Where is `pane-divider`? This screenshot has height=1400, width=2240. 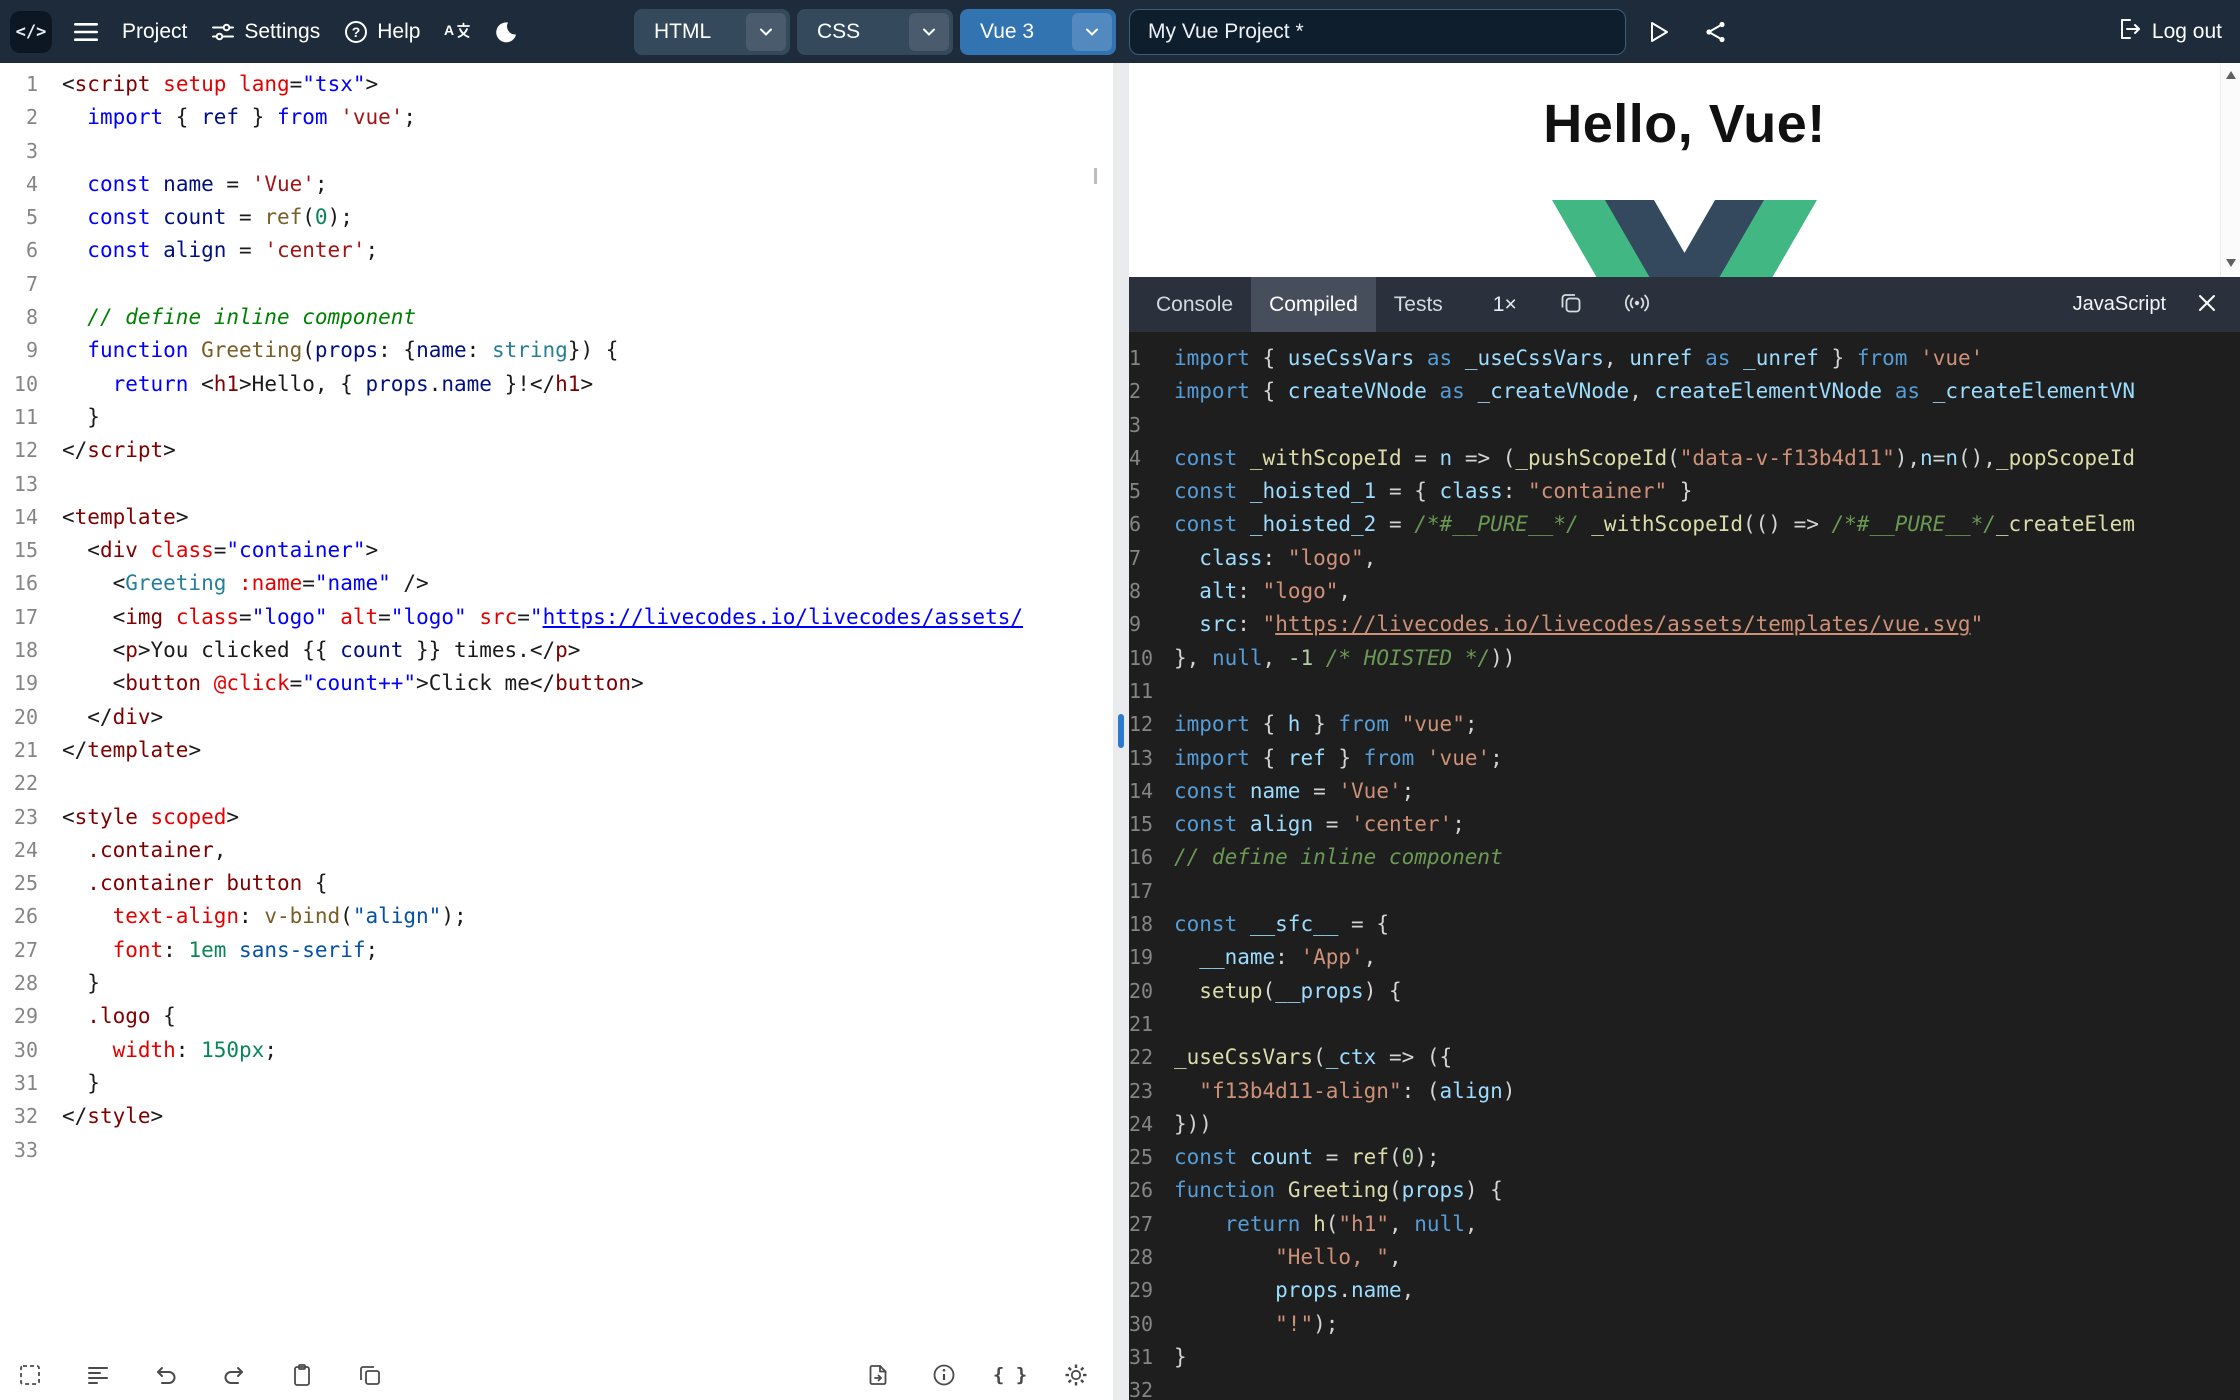 pane-divider is located at coordinates (1121, 731).